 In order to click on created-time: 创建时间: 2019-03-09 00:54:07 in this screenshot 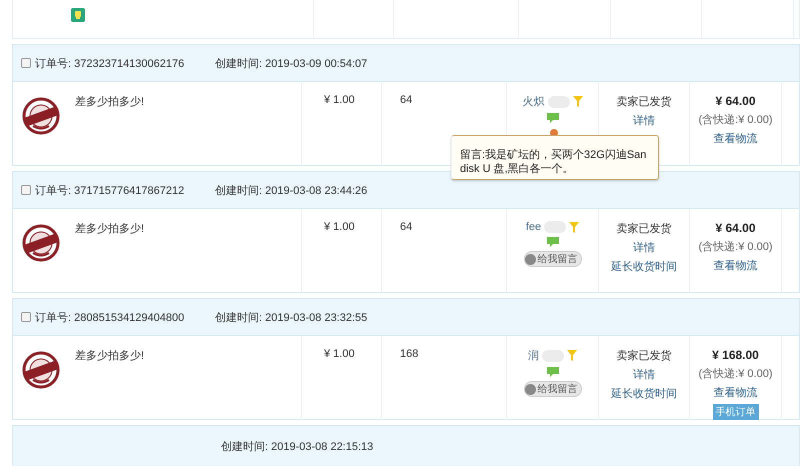, I will do `click(291, 63)`.